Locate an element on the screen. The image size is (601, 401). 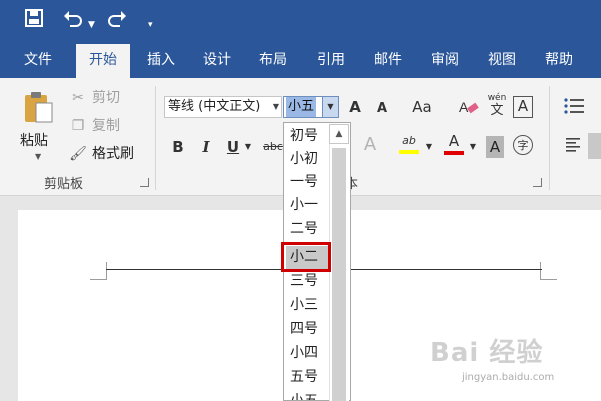
ribbon-tabs: 文件 开始 插入 设计 布局 引用 邮件 审阅 视图 帮助 is located at coordinates (300, 61).